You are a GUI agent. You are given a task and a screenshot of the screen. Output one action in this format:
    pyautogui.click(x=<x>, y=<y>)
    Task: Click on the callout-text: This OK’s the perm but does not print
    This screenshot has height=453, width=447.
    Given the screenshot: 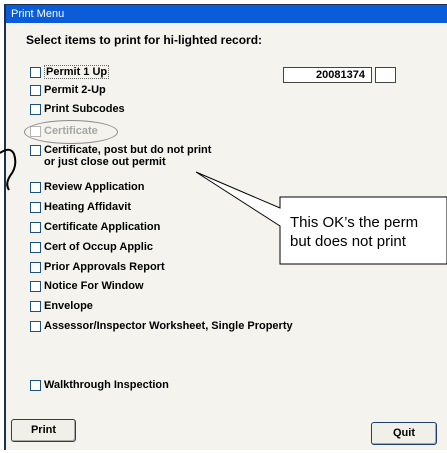 What is the action you would take?
    pyautogui.click(x=354, y=232)
    